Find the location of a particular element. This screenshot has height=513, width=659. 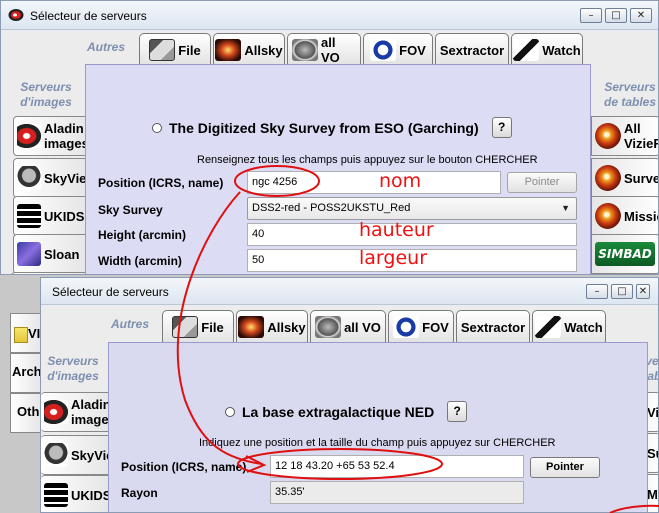

hidden-server-button: Arch is located at coordinates (26, 373).